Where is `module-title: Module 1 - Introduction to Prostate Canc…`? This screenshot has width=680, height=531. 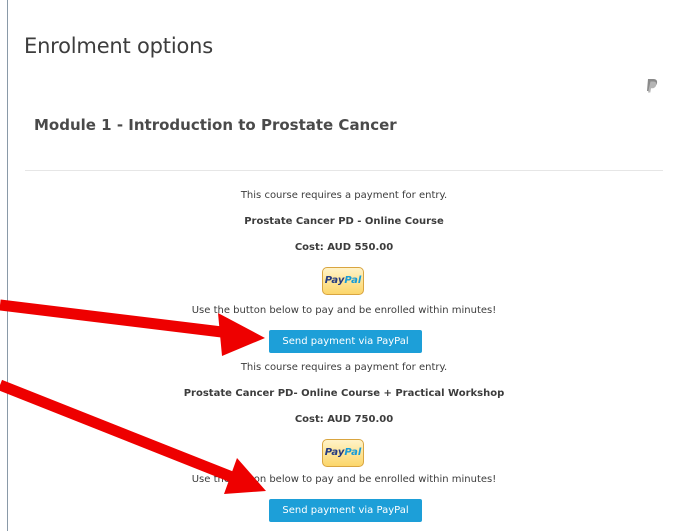 module-title: Module 1 - Introduction to Prostate Canc… is located at coordinates (215, 125).